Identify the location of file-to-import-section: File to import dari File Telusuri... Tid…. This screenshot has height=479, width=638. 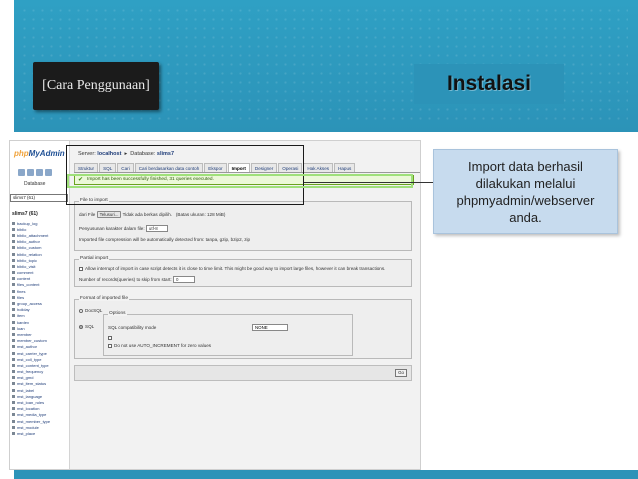
(243, 224).